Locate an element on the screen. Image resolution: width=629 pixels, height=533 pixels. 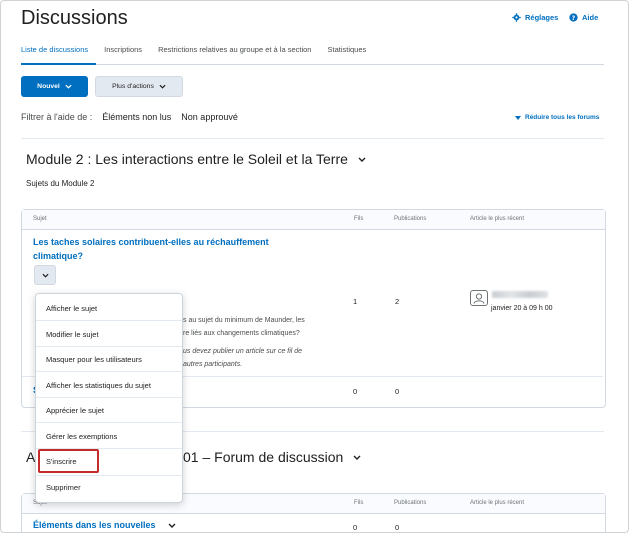
page-title: Discussions is located at coordinates (74, 18).